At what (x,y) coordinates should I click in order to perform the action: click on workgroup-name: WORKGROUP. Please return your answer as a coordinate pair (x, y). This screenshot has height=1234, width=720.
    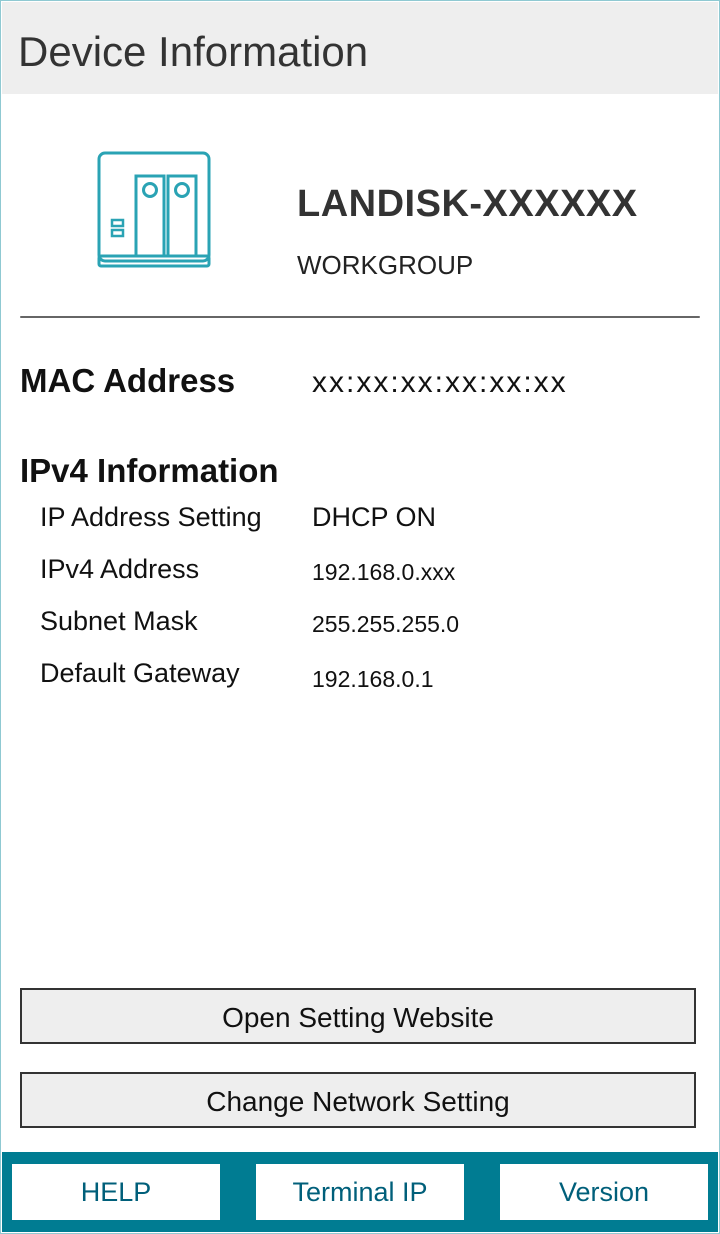
    Looking at the image, I should click on (385, 265).